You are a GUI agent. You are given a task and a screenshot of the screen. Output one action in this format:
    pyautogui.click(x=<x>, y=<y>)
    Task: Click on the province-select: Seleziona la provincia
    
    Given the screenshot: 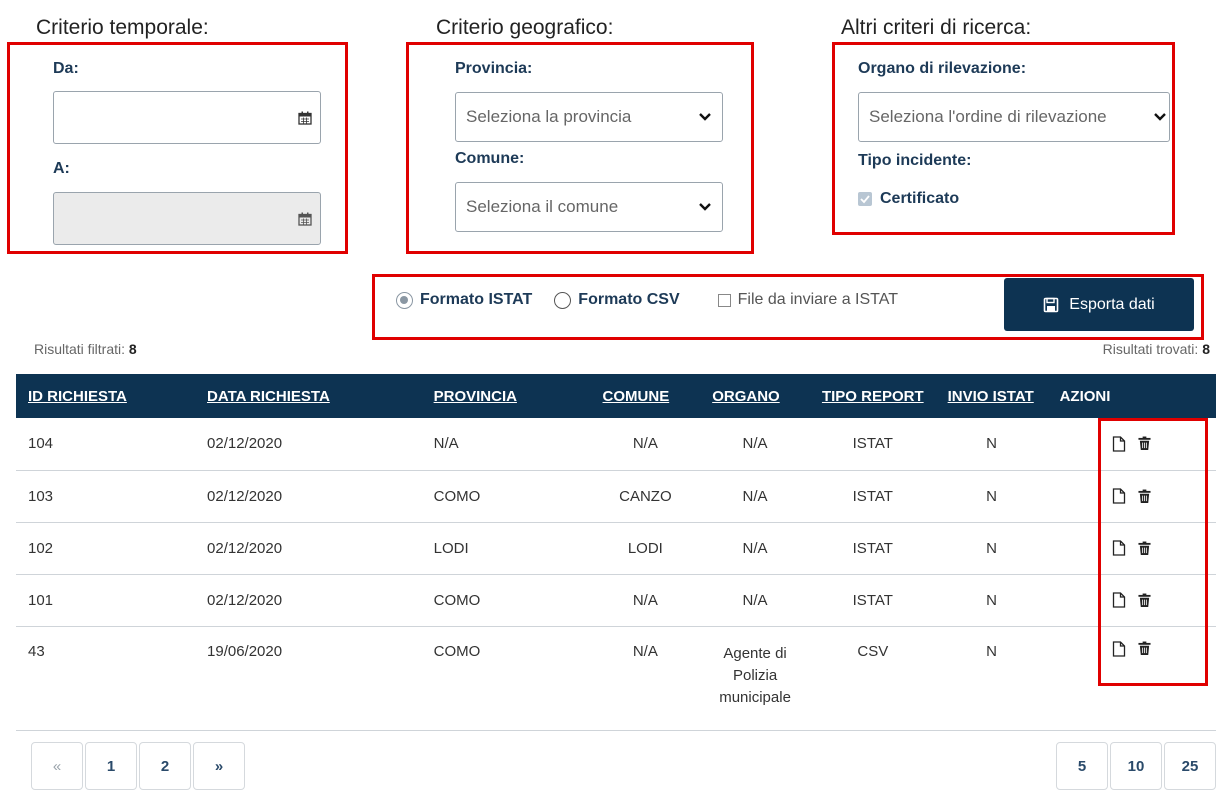 What is the action you would take?
    pyautogui.click(x=589, y=117)
    